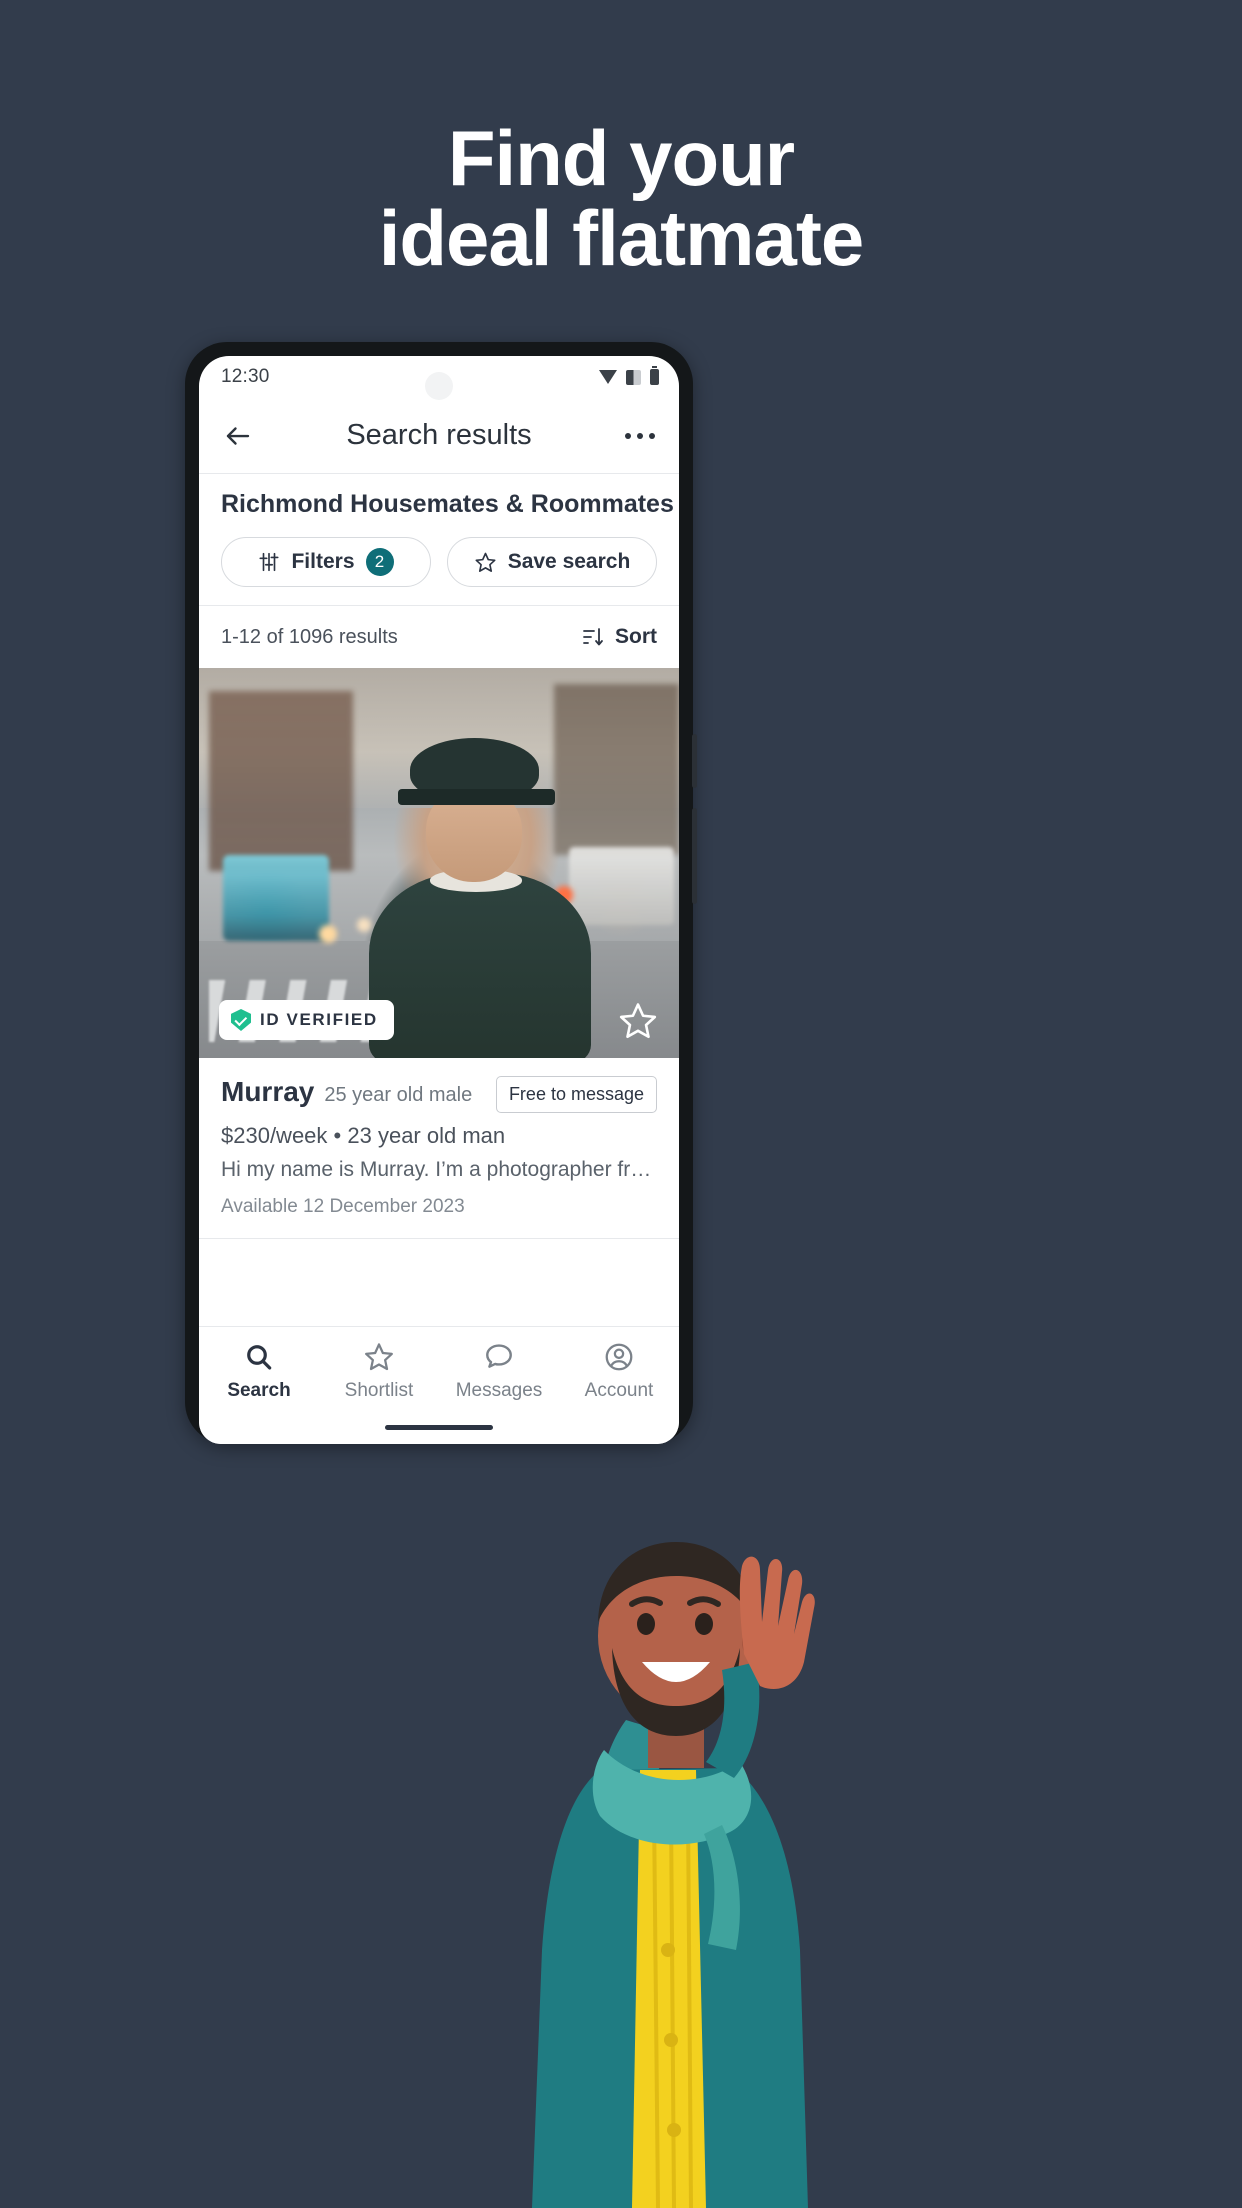 Image resolution: width=1242 pixels, height=2208 pixels. I want to click on free-to-message-badge: Free to message, so click(576, 1094).